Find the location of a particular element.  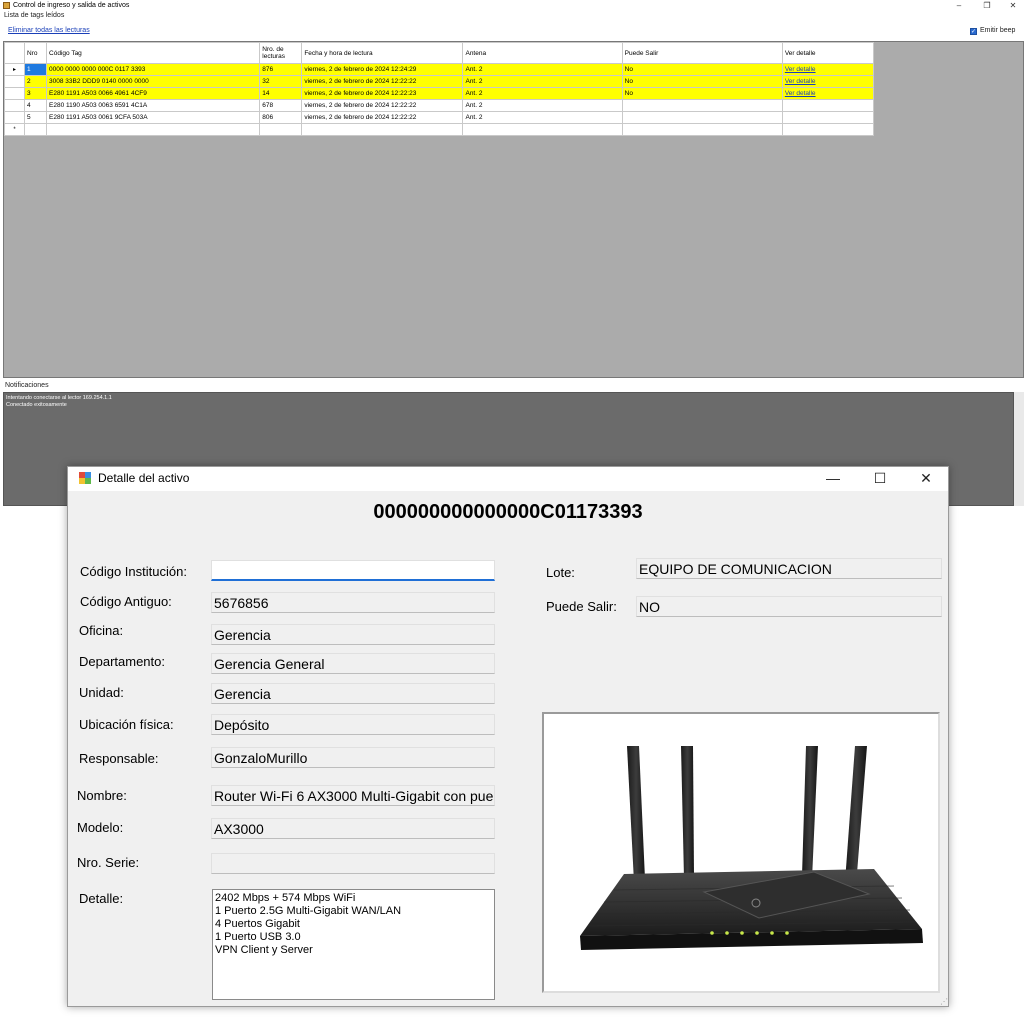

cell-lecturas: 14 is located at coordinates (281, 93).